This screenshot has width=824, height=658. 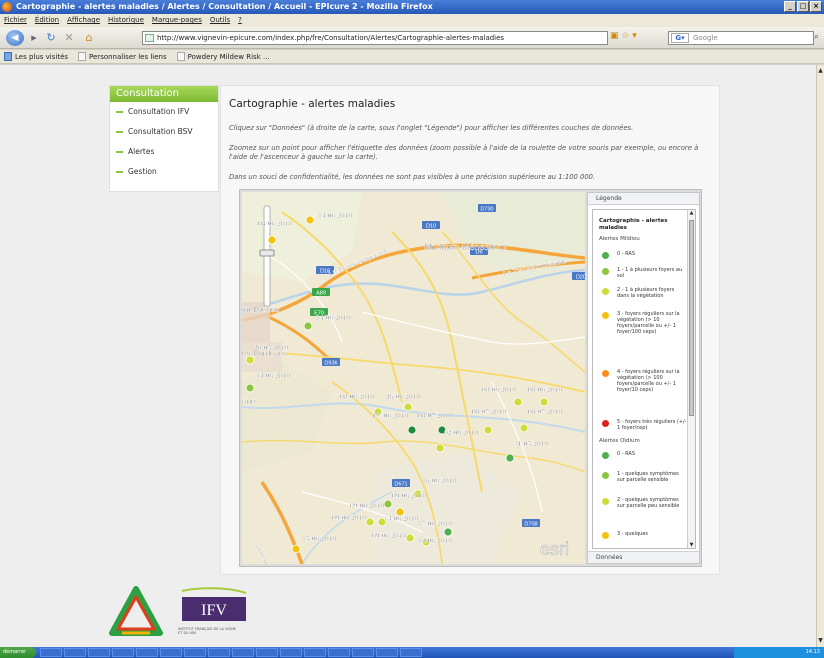 I want to click on close-button: ×, so click(x=816, y=6).